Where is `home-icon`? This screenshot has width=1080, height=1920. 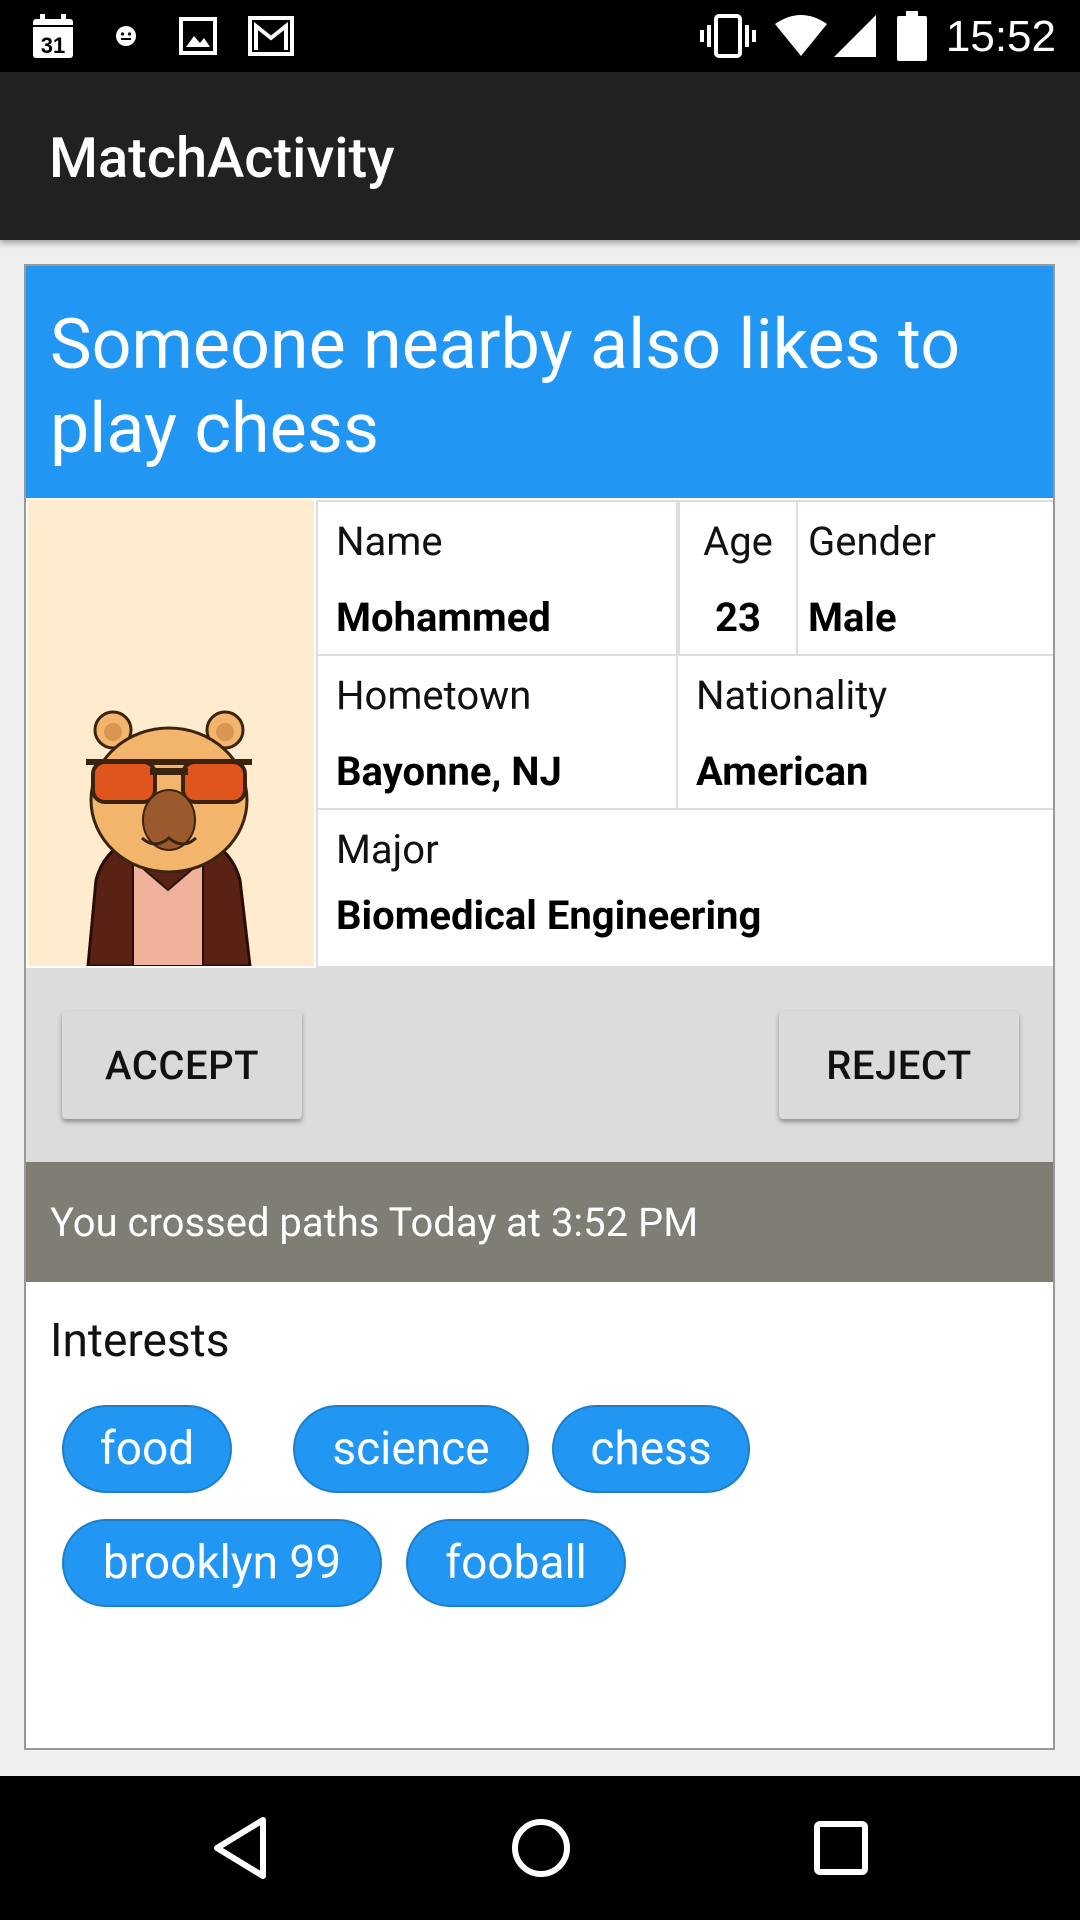 home-icon is located at coordinates (541, 1848).